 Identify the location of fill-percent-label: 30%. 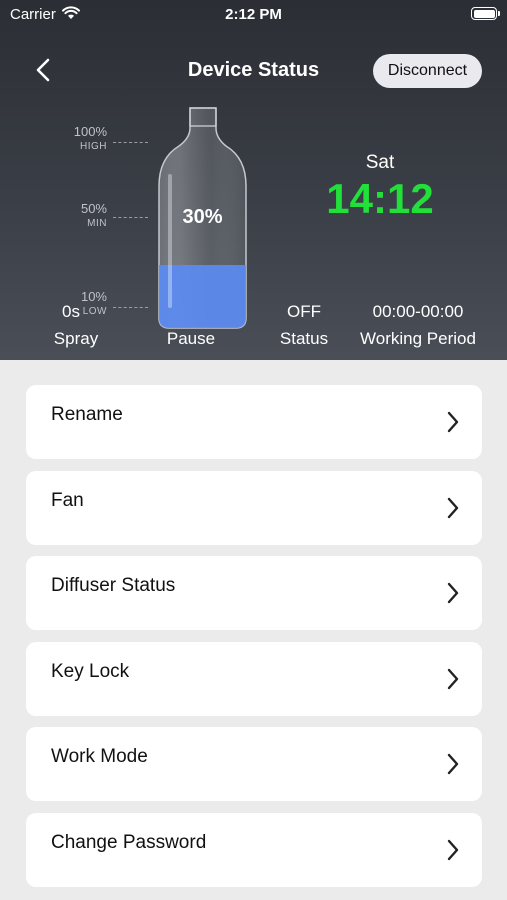
(202, 217).